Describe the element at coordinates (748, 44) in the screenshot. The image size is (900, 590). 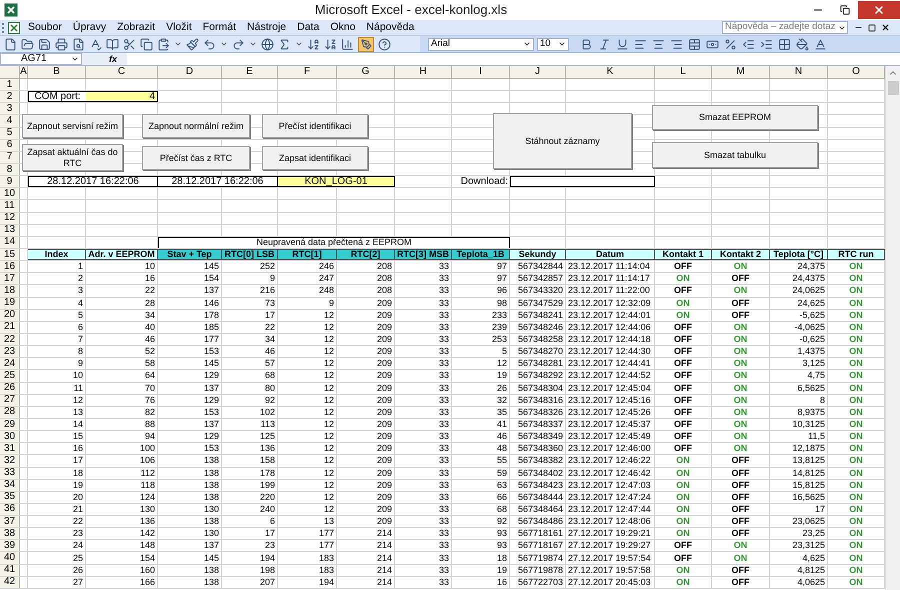
I see `indent-decrease-icon` at that location.